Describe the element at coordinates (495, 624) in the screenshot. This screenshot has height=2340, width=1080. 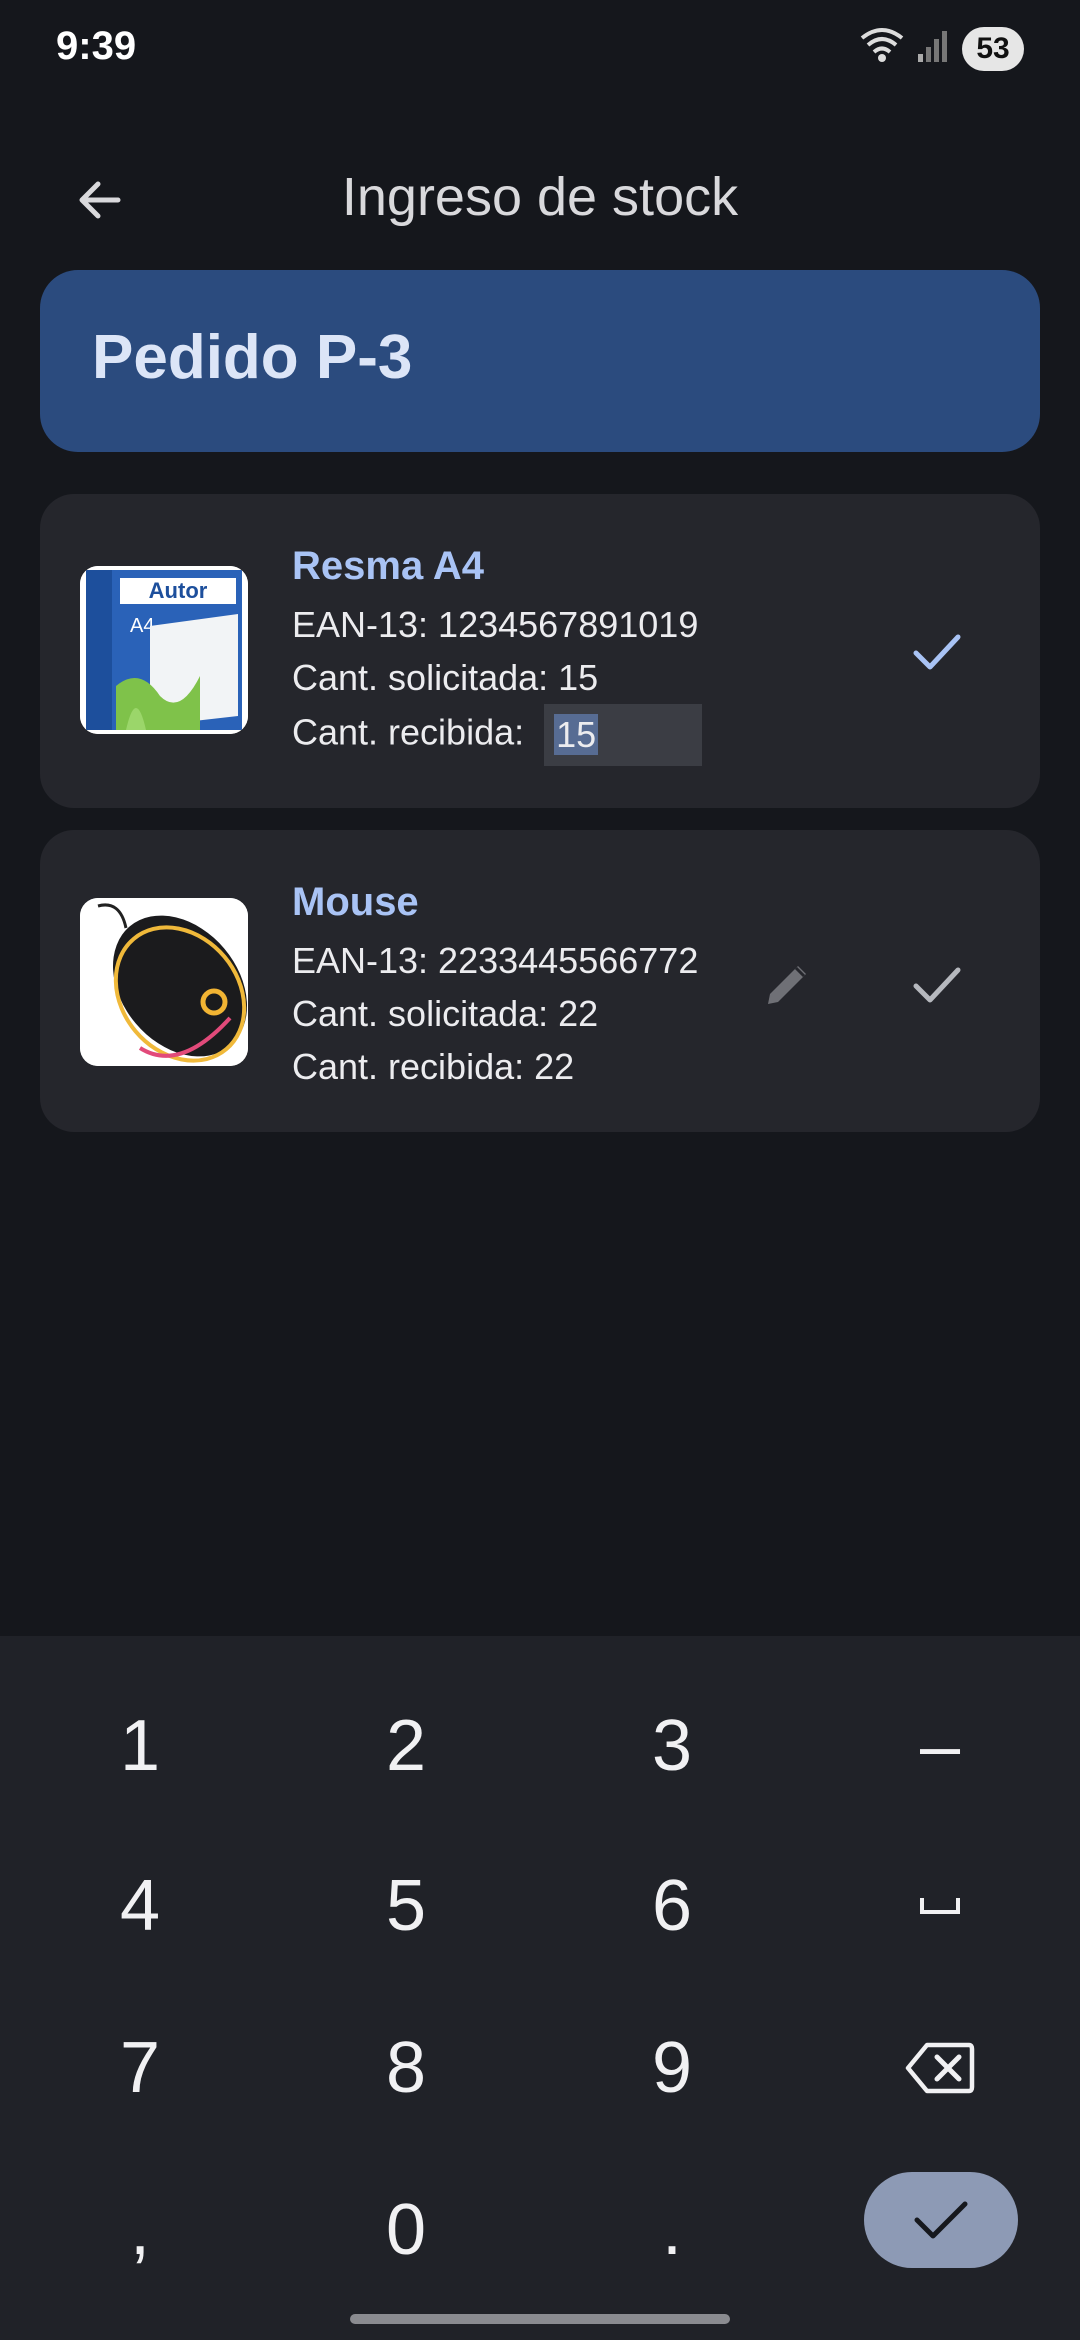
I see `product-ean: EAN-13: 1234567891019` at that location.